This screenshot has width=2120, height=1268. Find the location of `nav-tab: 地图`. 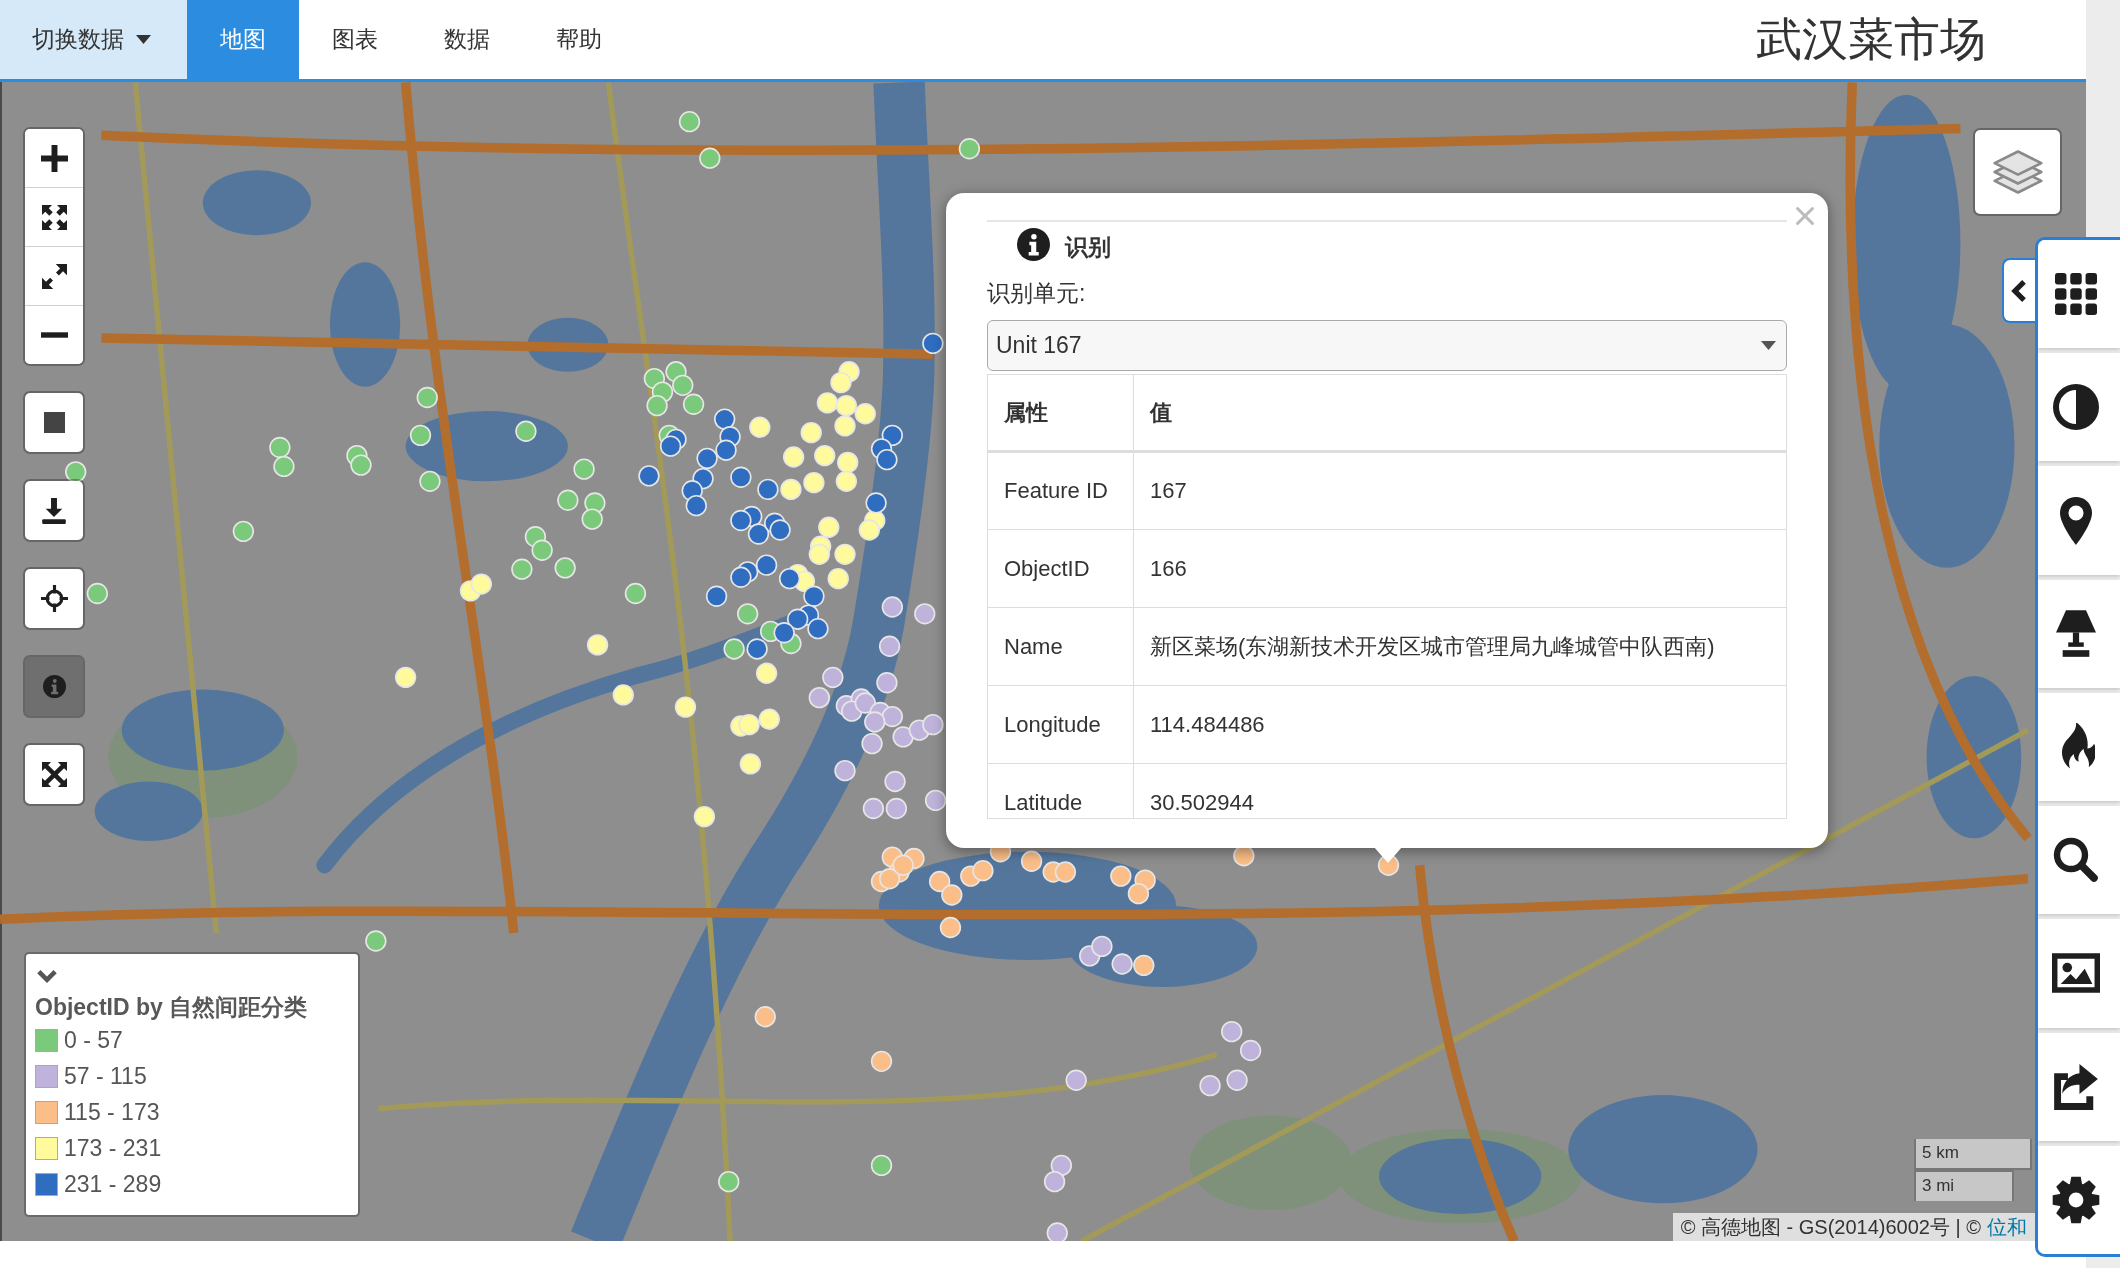

nav-tab: 地图 is located at coordinates (243, 39).